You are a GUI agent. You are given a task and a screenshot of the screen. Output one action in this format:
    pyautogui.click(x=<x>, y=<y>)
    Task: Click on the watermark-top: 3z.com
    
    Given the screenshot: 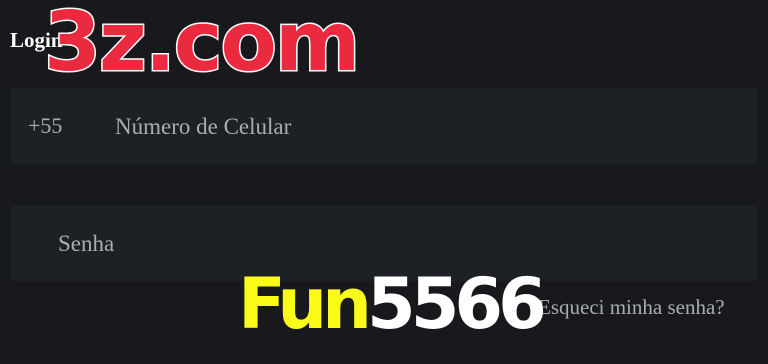 What is the action you would take?
    pyautogui.click(x=201, y=45)
    